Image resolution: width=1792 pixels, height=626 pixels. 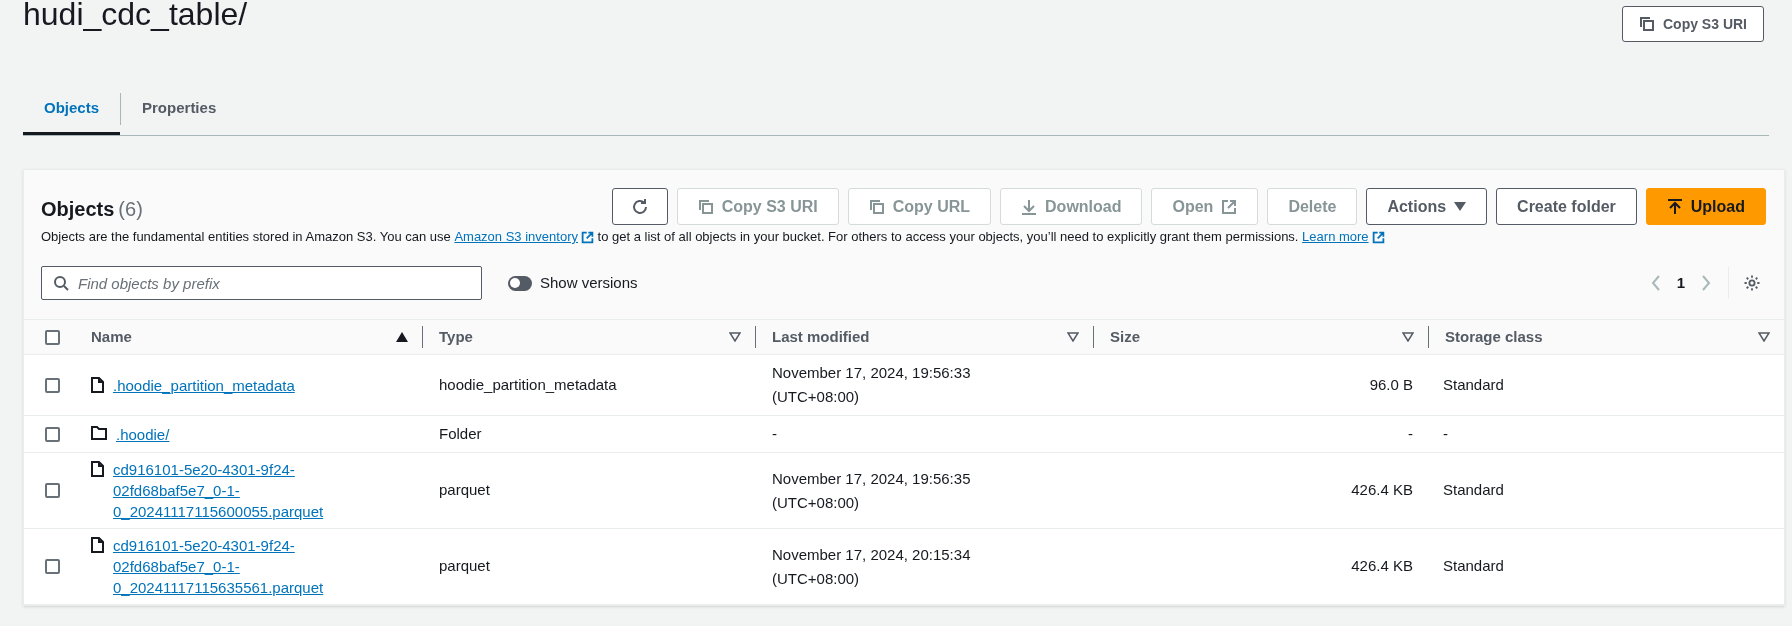 What do you see at coordinates (228, 566) in the screenshot?
I see `object-name-link: cd916101-5e20-4301-9f24-02fd68baf5e7_0-1-0_20241117115635561.parquet` at bounding box center [228, 566].